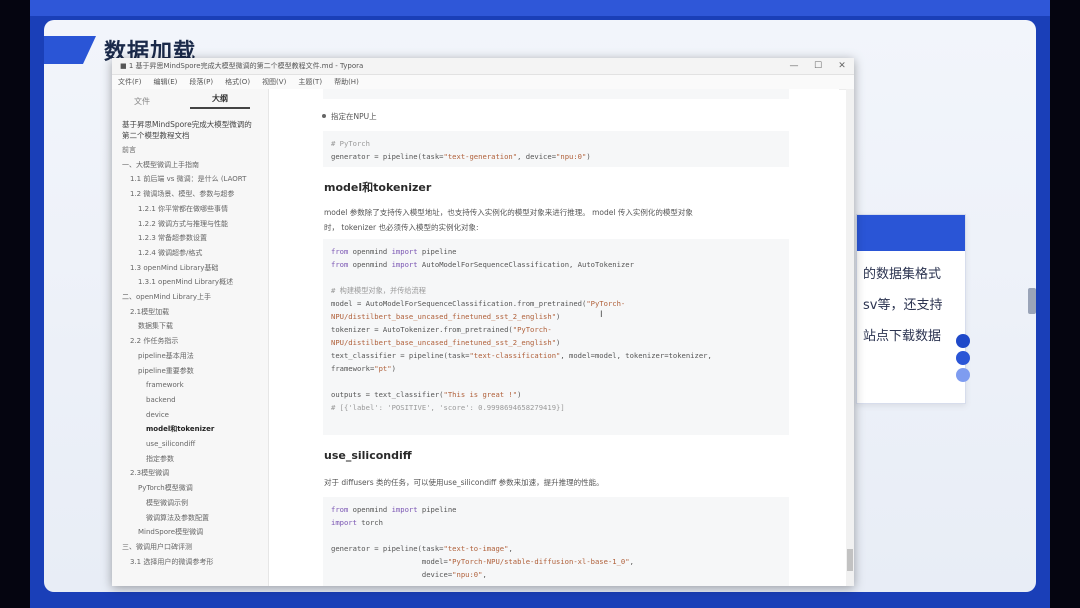 The width and height of the screenshot is (1080, 608). Describe the element at coordinates (310, 82) in the screenshot. I see `menu-theme: 主题(T)` at that location.